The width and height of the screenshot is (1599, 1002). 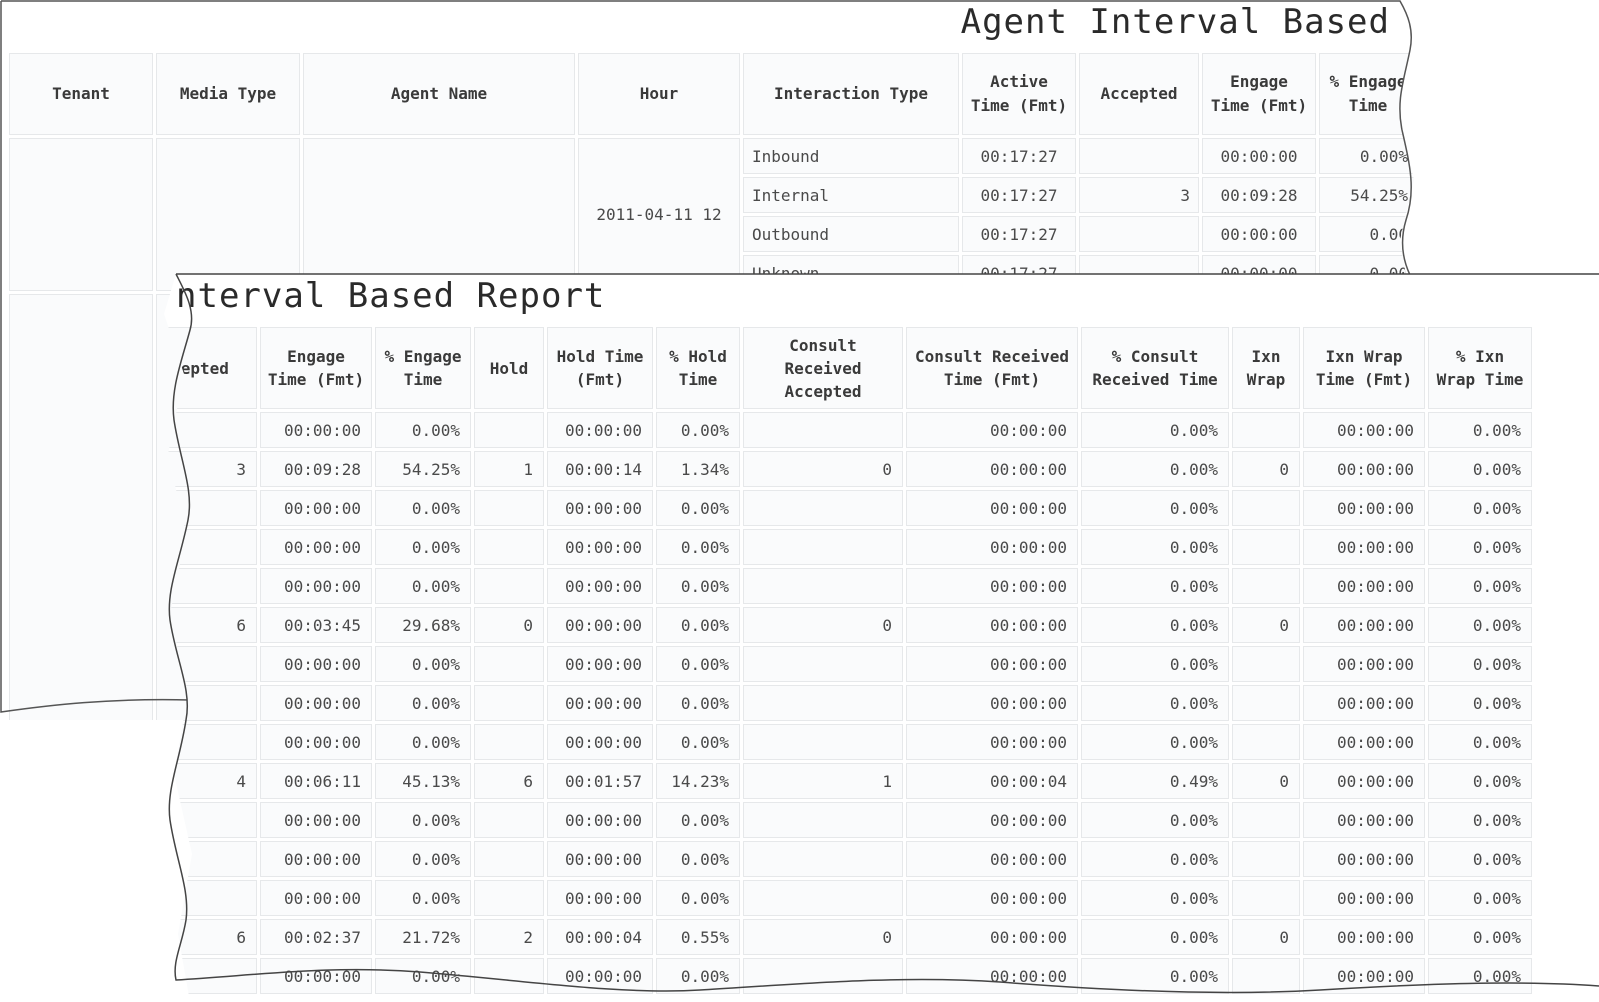 I want to click on pct-engage-cell: 54.25%, so click(x=423, y=469).